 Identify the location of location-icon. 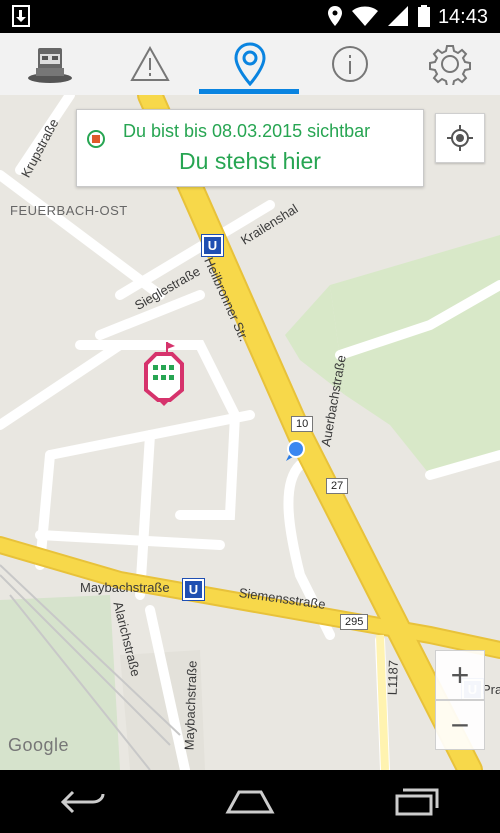
(335, 16).